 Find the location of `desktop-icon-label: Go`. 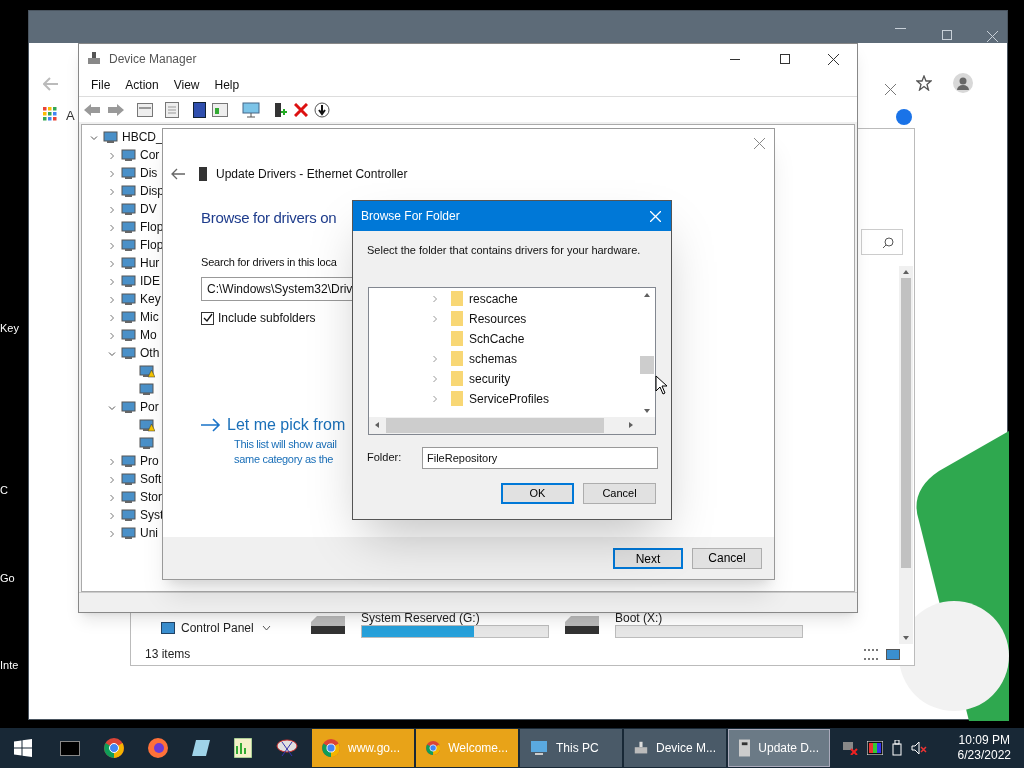

desktop-icon-label: Go is located at coordinates (7, 578).